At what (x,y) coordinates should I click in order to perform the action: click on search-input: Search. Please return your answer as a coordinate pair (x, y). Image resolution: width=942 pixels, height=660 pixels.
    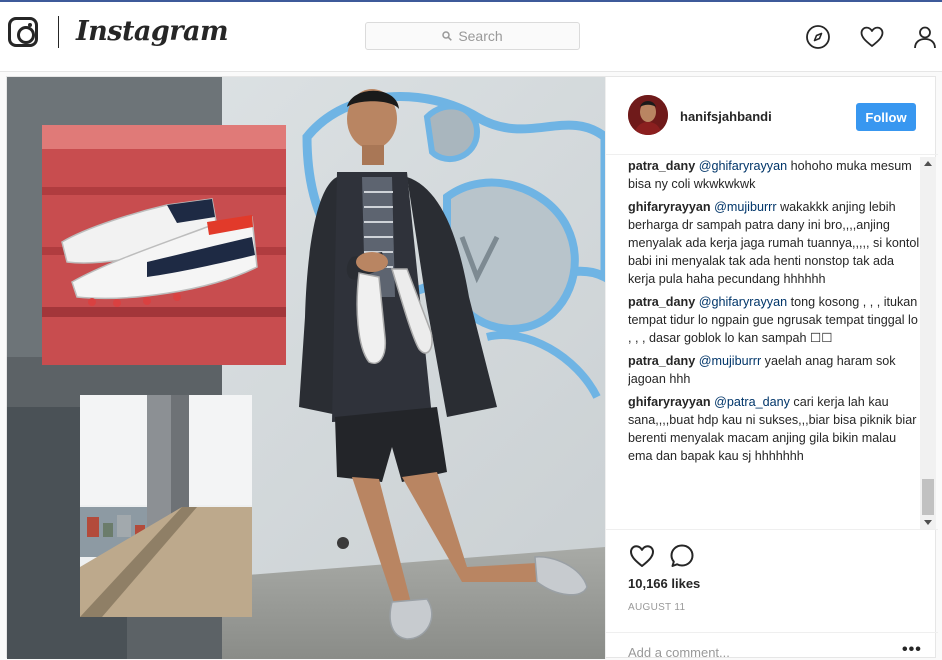
    Looking at the image, I should click on (472, 36).